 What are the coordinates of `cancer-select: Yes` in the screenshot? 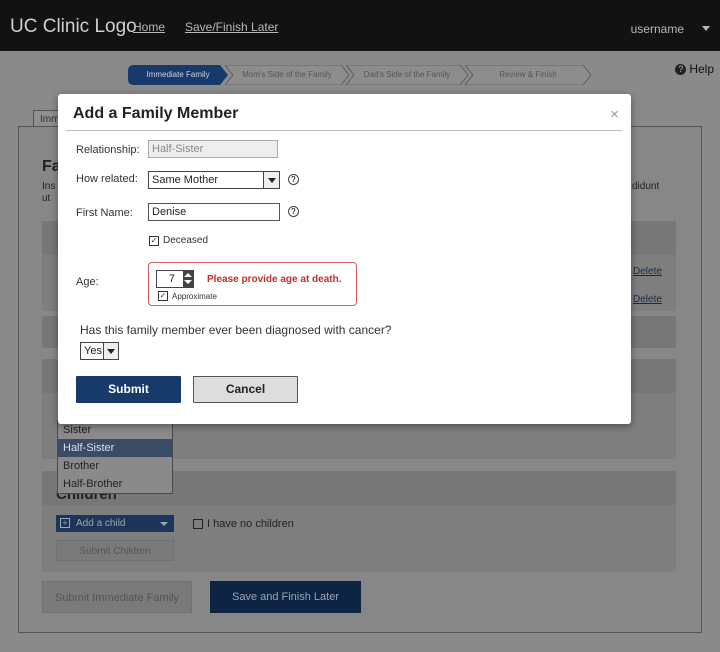 It's located at (99, 351).